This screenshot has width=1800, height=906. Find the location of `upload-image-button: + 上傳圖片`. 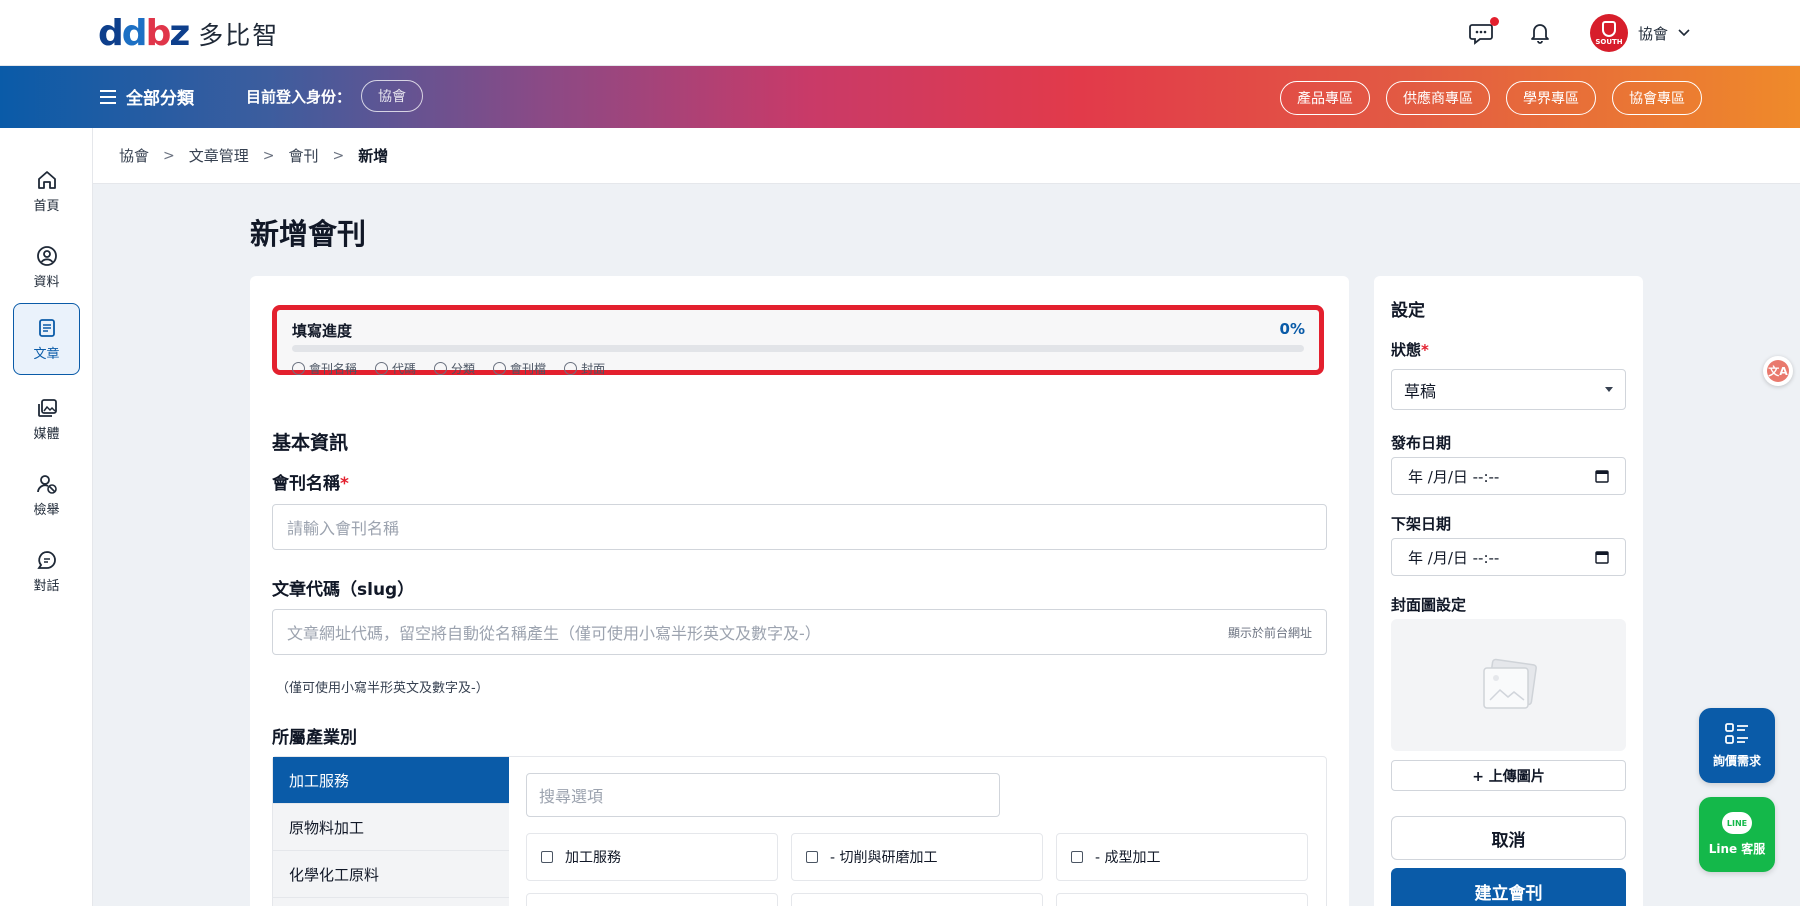

upload-image-button: + 上傳圖片 is located at coordinates (1508, 775).